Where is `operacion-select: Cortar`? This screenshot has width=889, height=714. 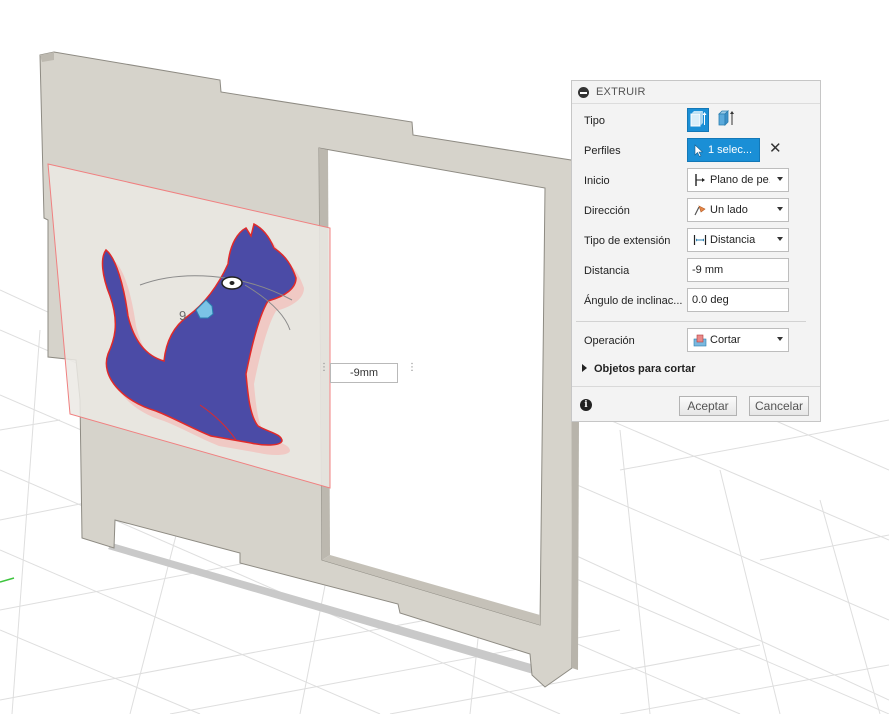
operacion-select: Cortar is located at coordinates (738, 340).